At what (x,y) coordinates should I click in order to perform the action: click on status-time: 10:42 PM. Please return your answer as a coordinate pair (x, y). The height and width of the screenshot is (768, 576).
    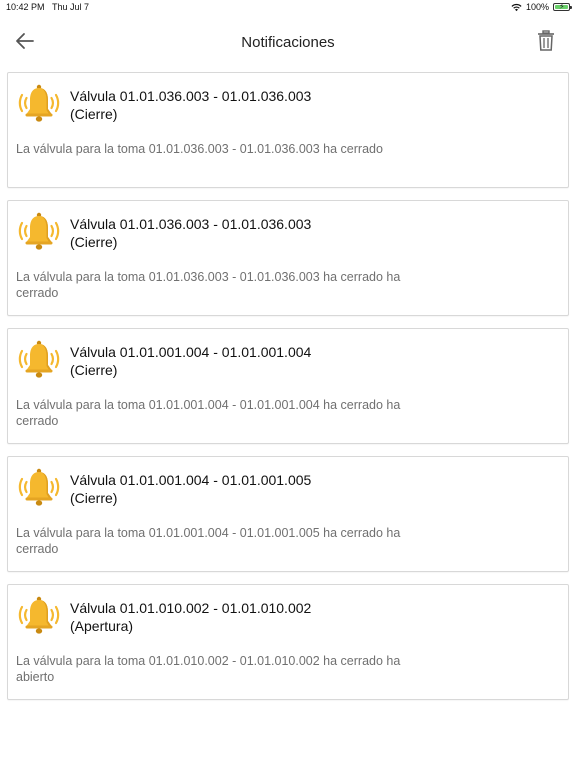
    Looking at the image, I should click on (25, 7).